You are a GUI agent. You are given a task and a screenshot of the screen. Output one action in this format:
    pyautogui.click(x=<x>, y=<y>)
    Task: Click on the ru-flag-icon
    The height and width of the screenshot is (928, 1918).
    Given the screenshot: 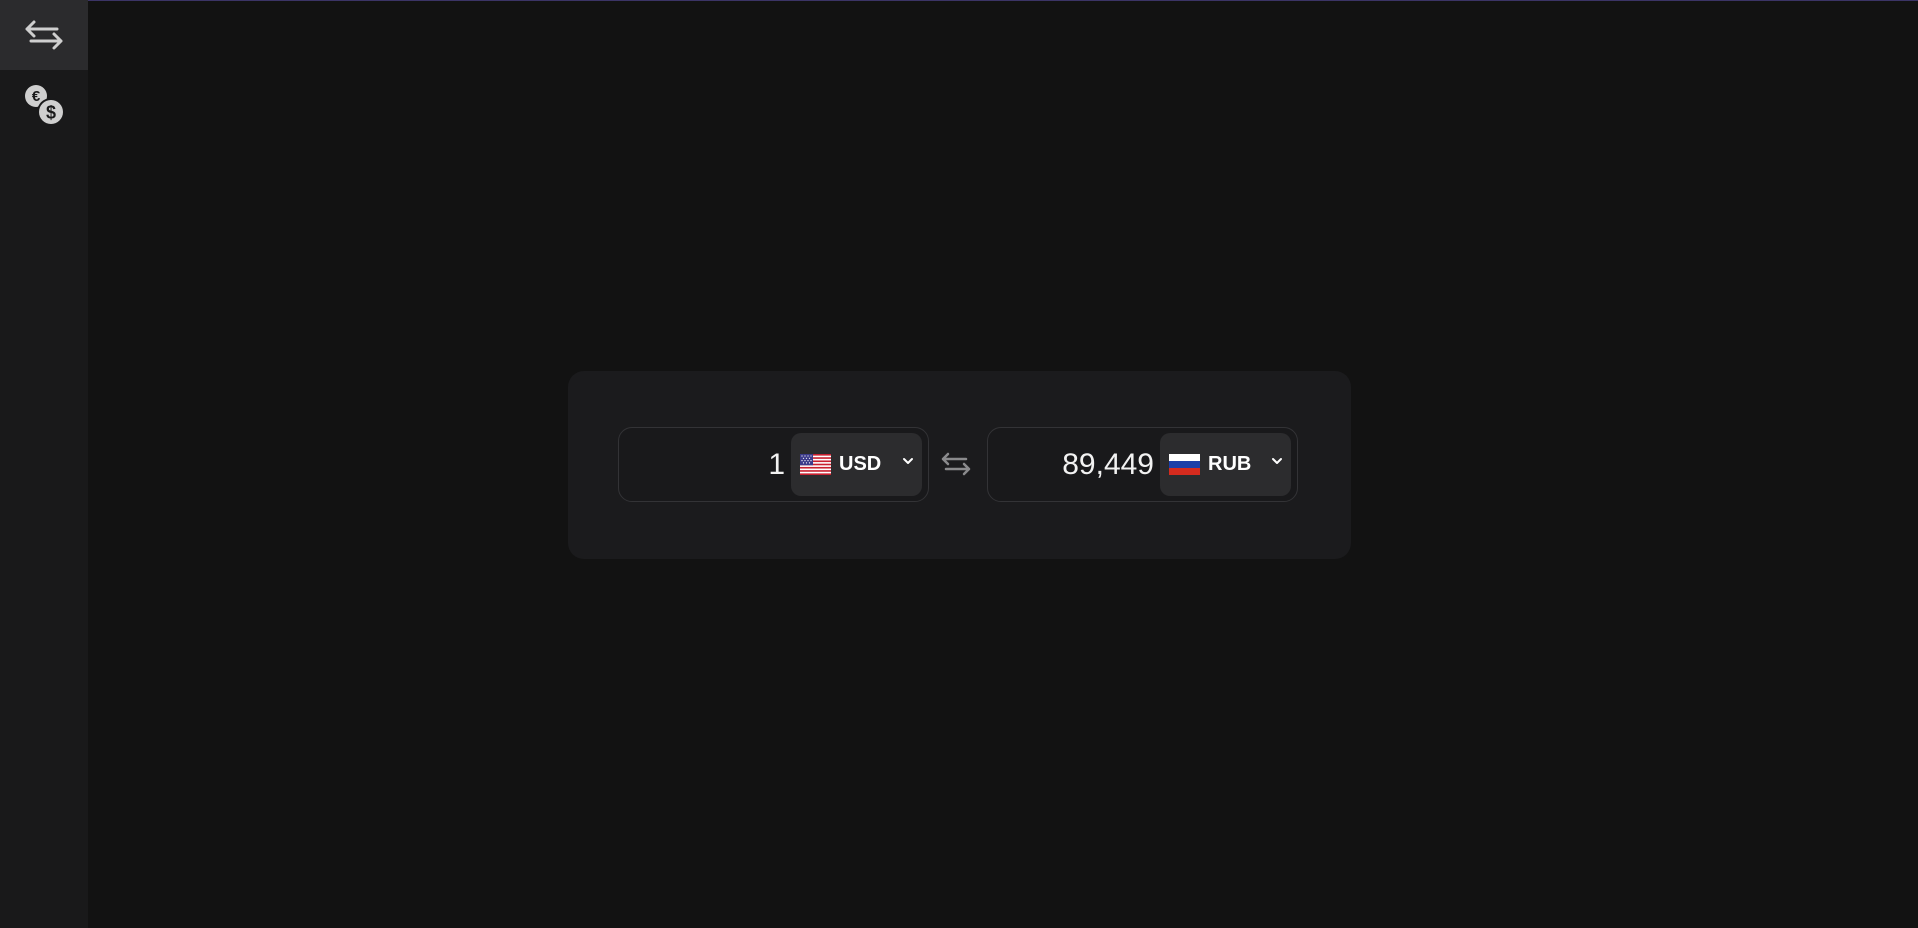 What is the action you would take?
    pyautogui.click(x=1184, y=464)
    